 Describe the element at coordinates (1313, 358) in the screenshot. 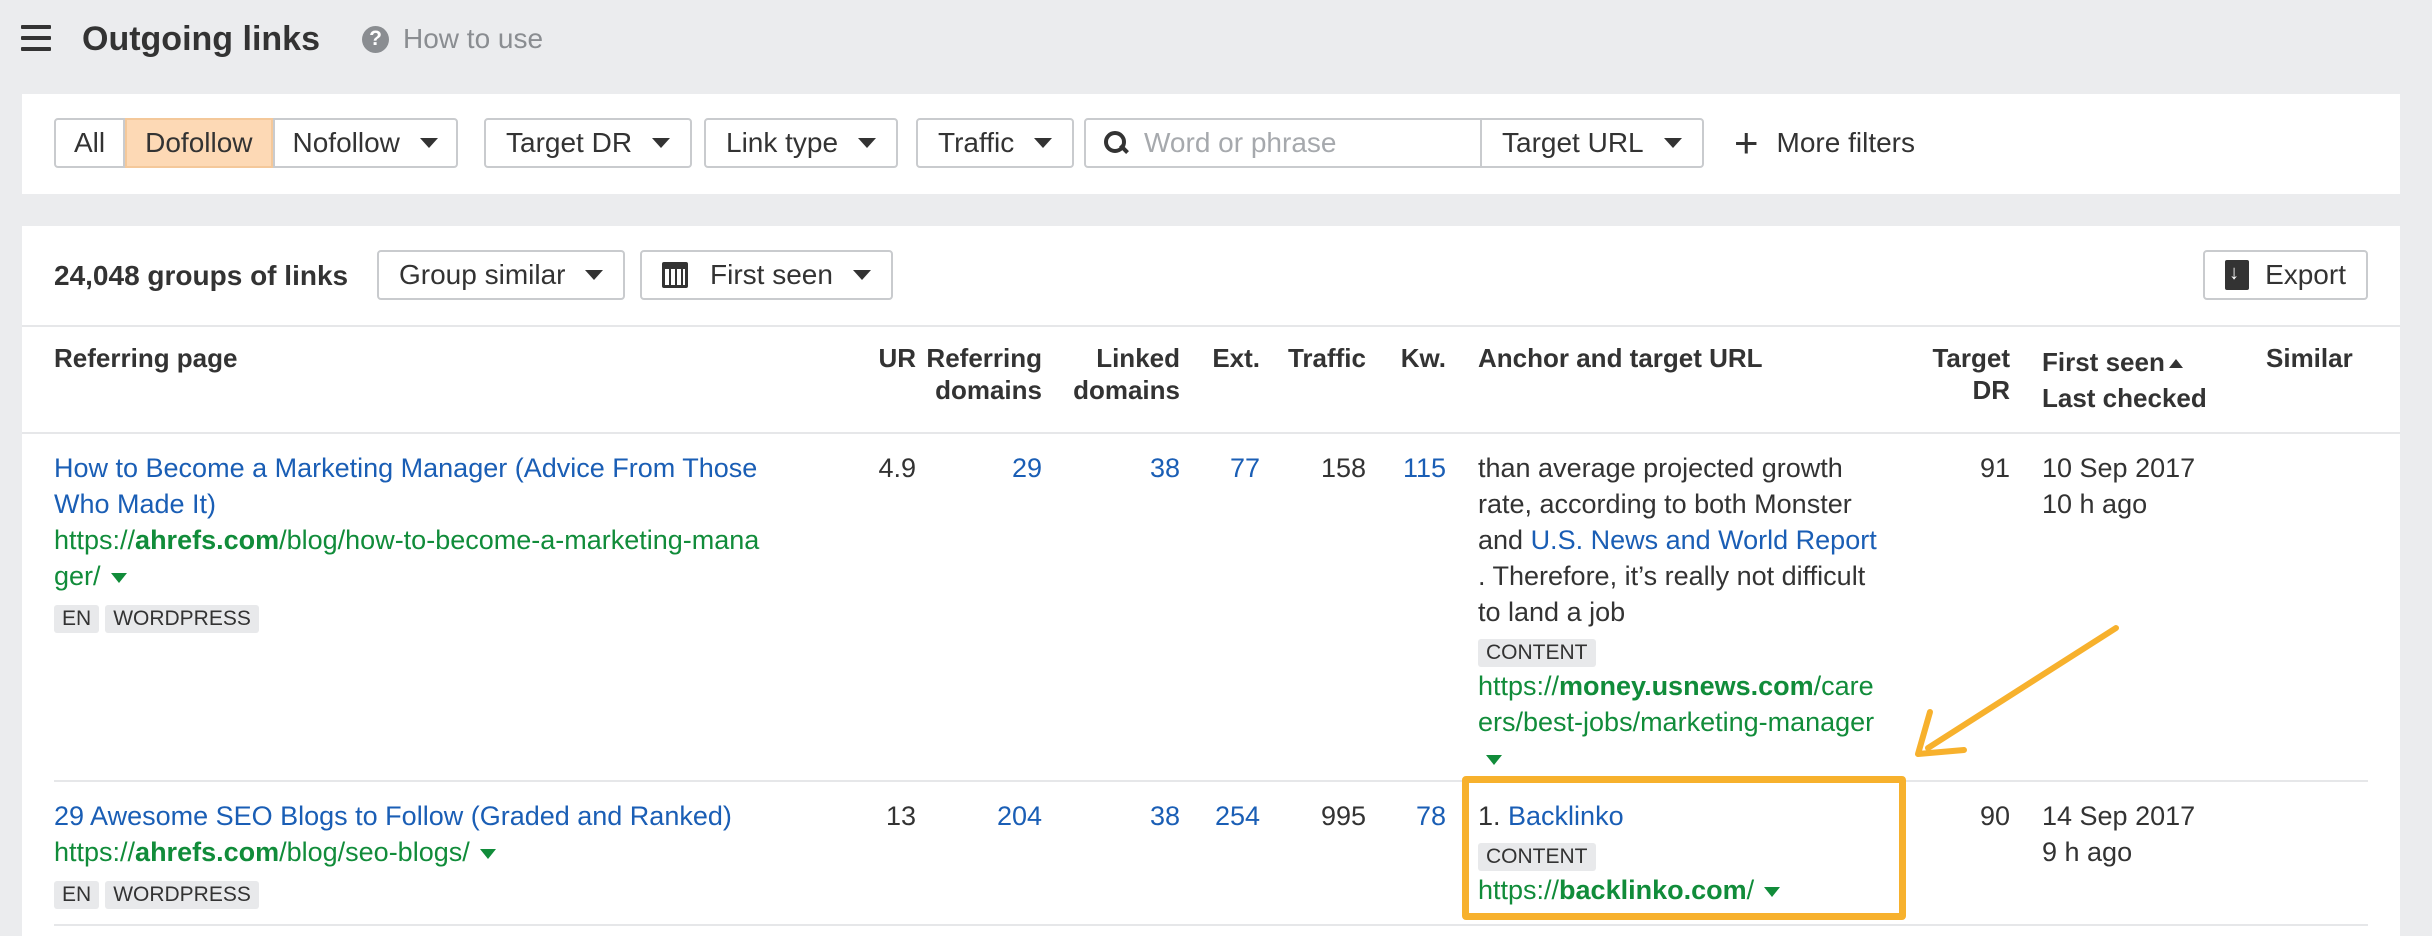

I see `col-traffic: Traffic` at that location.